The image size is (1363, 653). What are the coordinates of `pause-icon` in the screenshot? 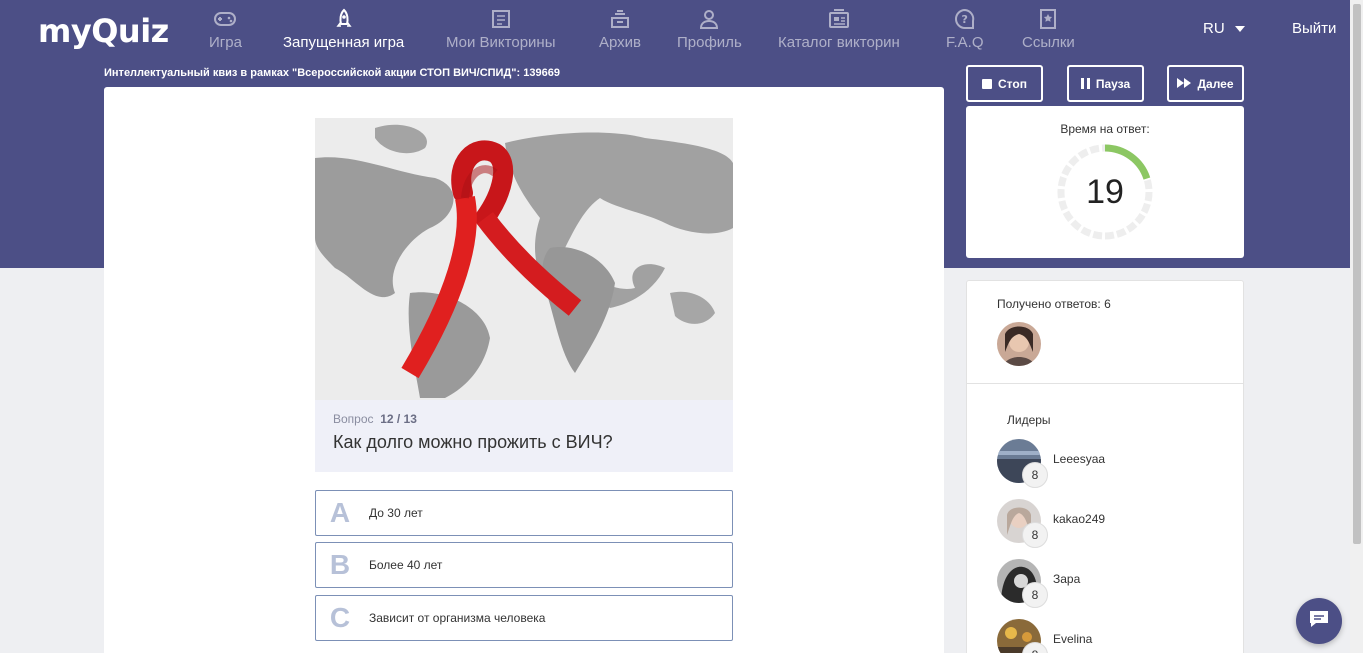 It's located at (1085, 83).